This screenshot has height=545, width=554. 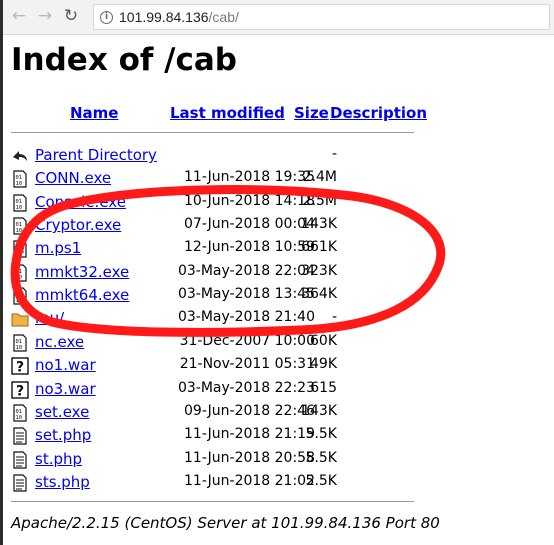 I want to click on footer-divider, so click(x=212, y=501).